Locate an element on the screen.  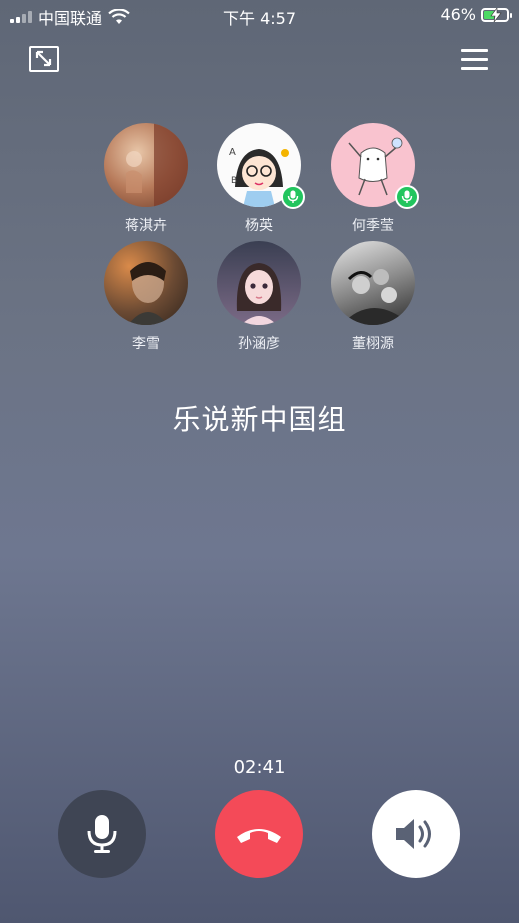
menu-button is located at coordinates (474, 60).